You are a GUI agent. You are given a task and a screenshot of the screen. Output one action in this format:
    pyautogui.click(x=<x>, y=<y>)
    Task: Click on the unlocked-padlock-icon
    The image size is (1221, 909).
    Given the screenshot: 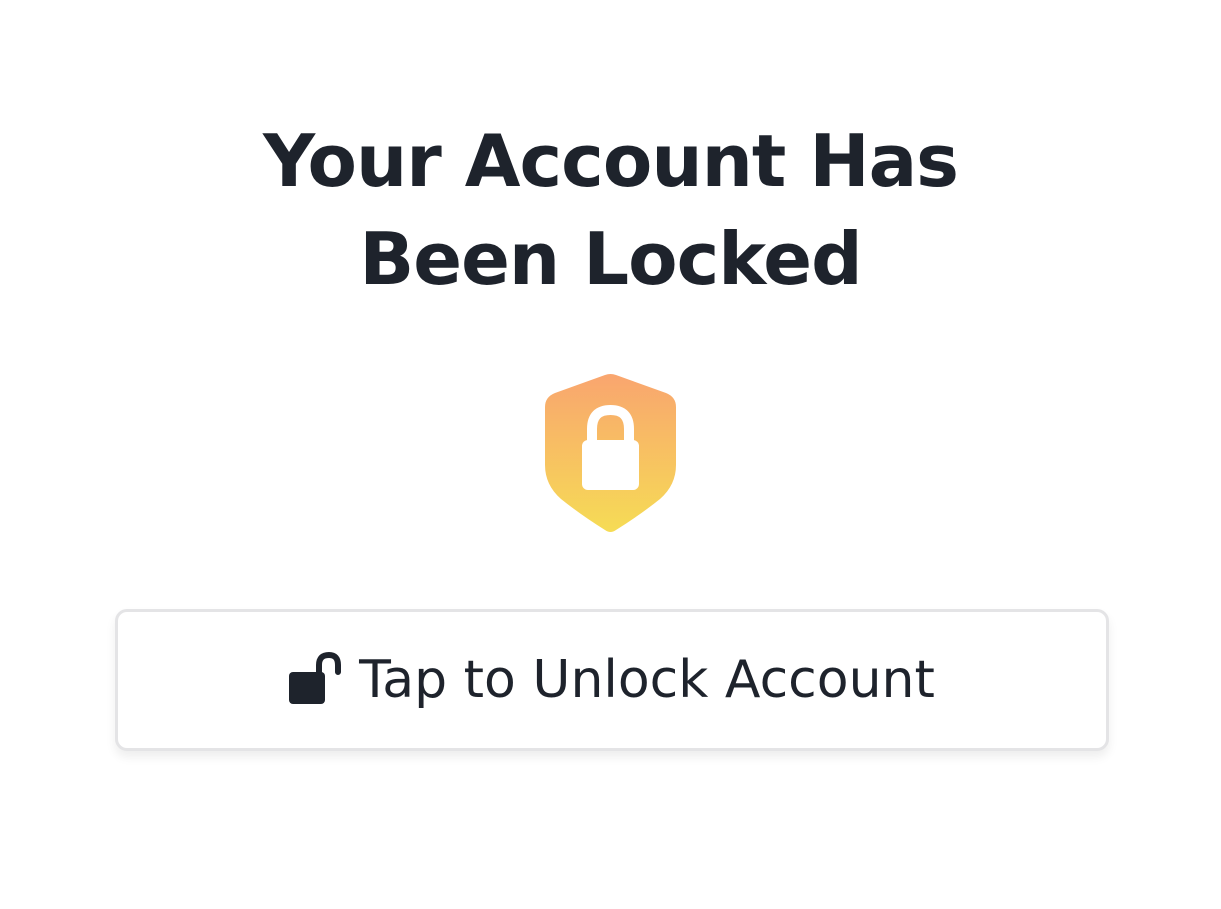 What is the action you would take?
    pyautogui.click(x=316, y=677)
    